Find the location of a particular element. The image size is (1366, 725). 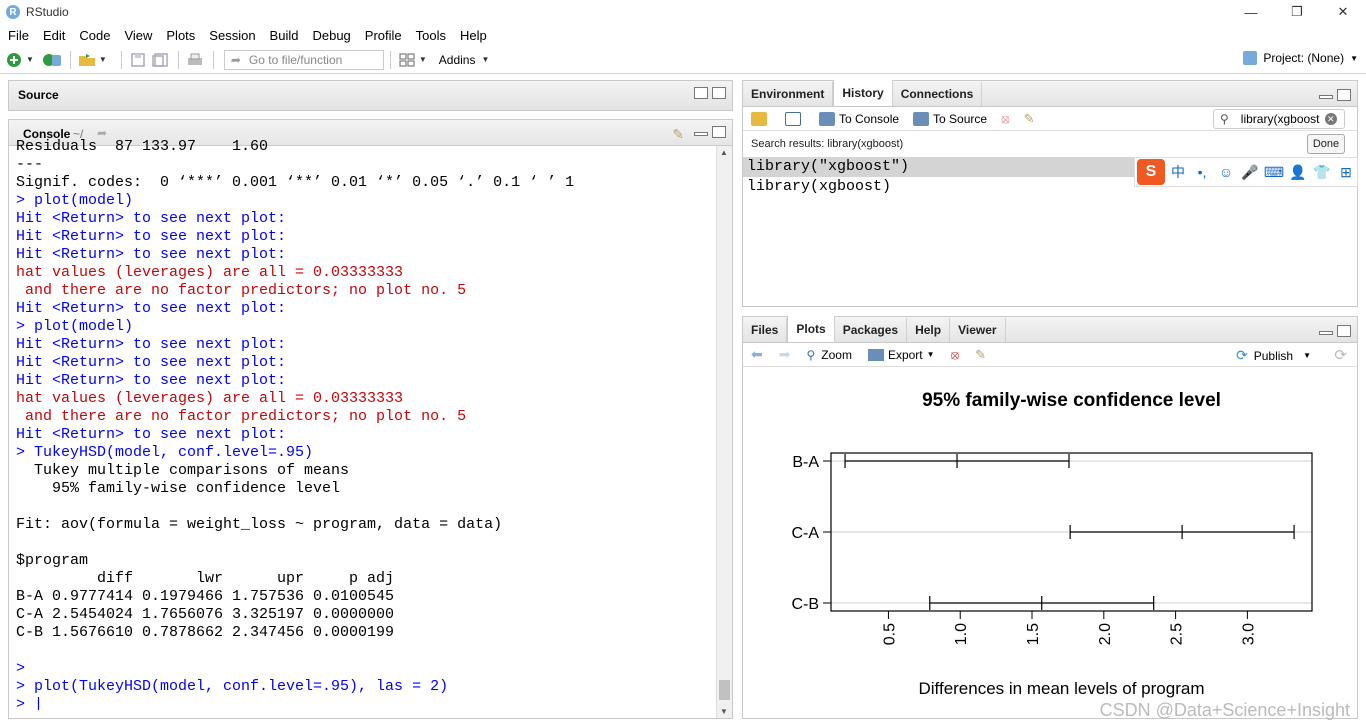

scroll-thumb is located at coordinates (724, 690).